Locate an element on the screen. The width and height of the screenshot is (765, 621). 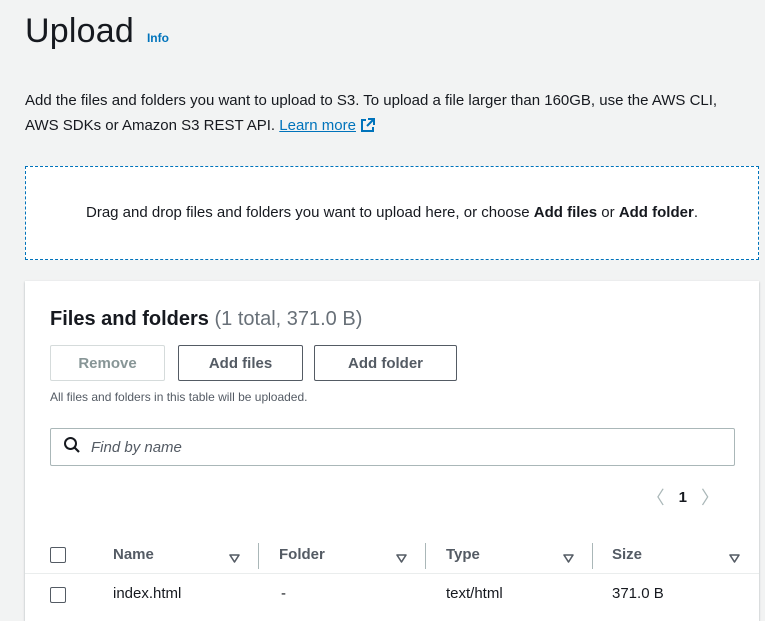
info-link: Info is located at coordinates (158, 38).